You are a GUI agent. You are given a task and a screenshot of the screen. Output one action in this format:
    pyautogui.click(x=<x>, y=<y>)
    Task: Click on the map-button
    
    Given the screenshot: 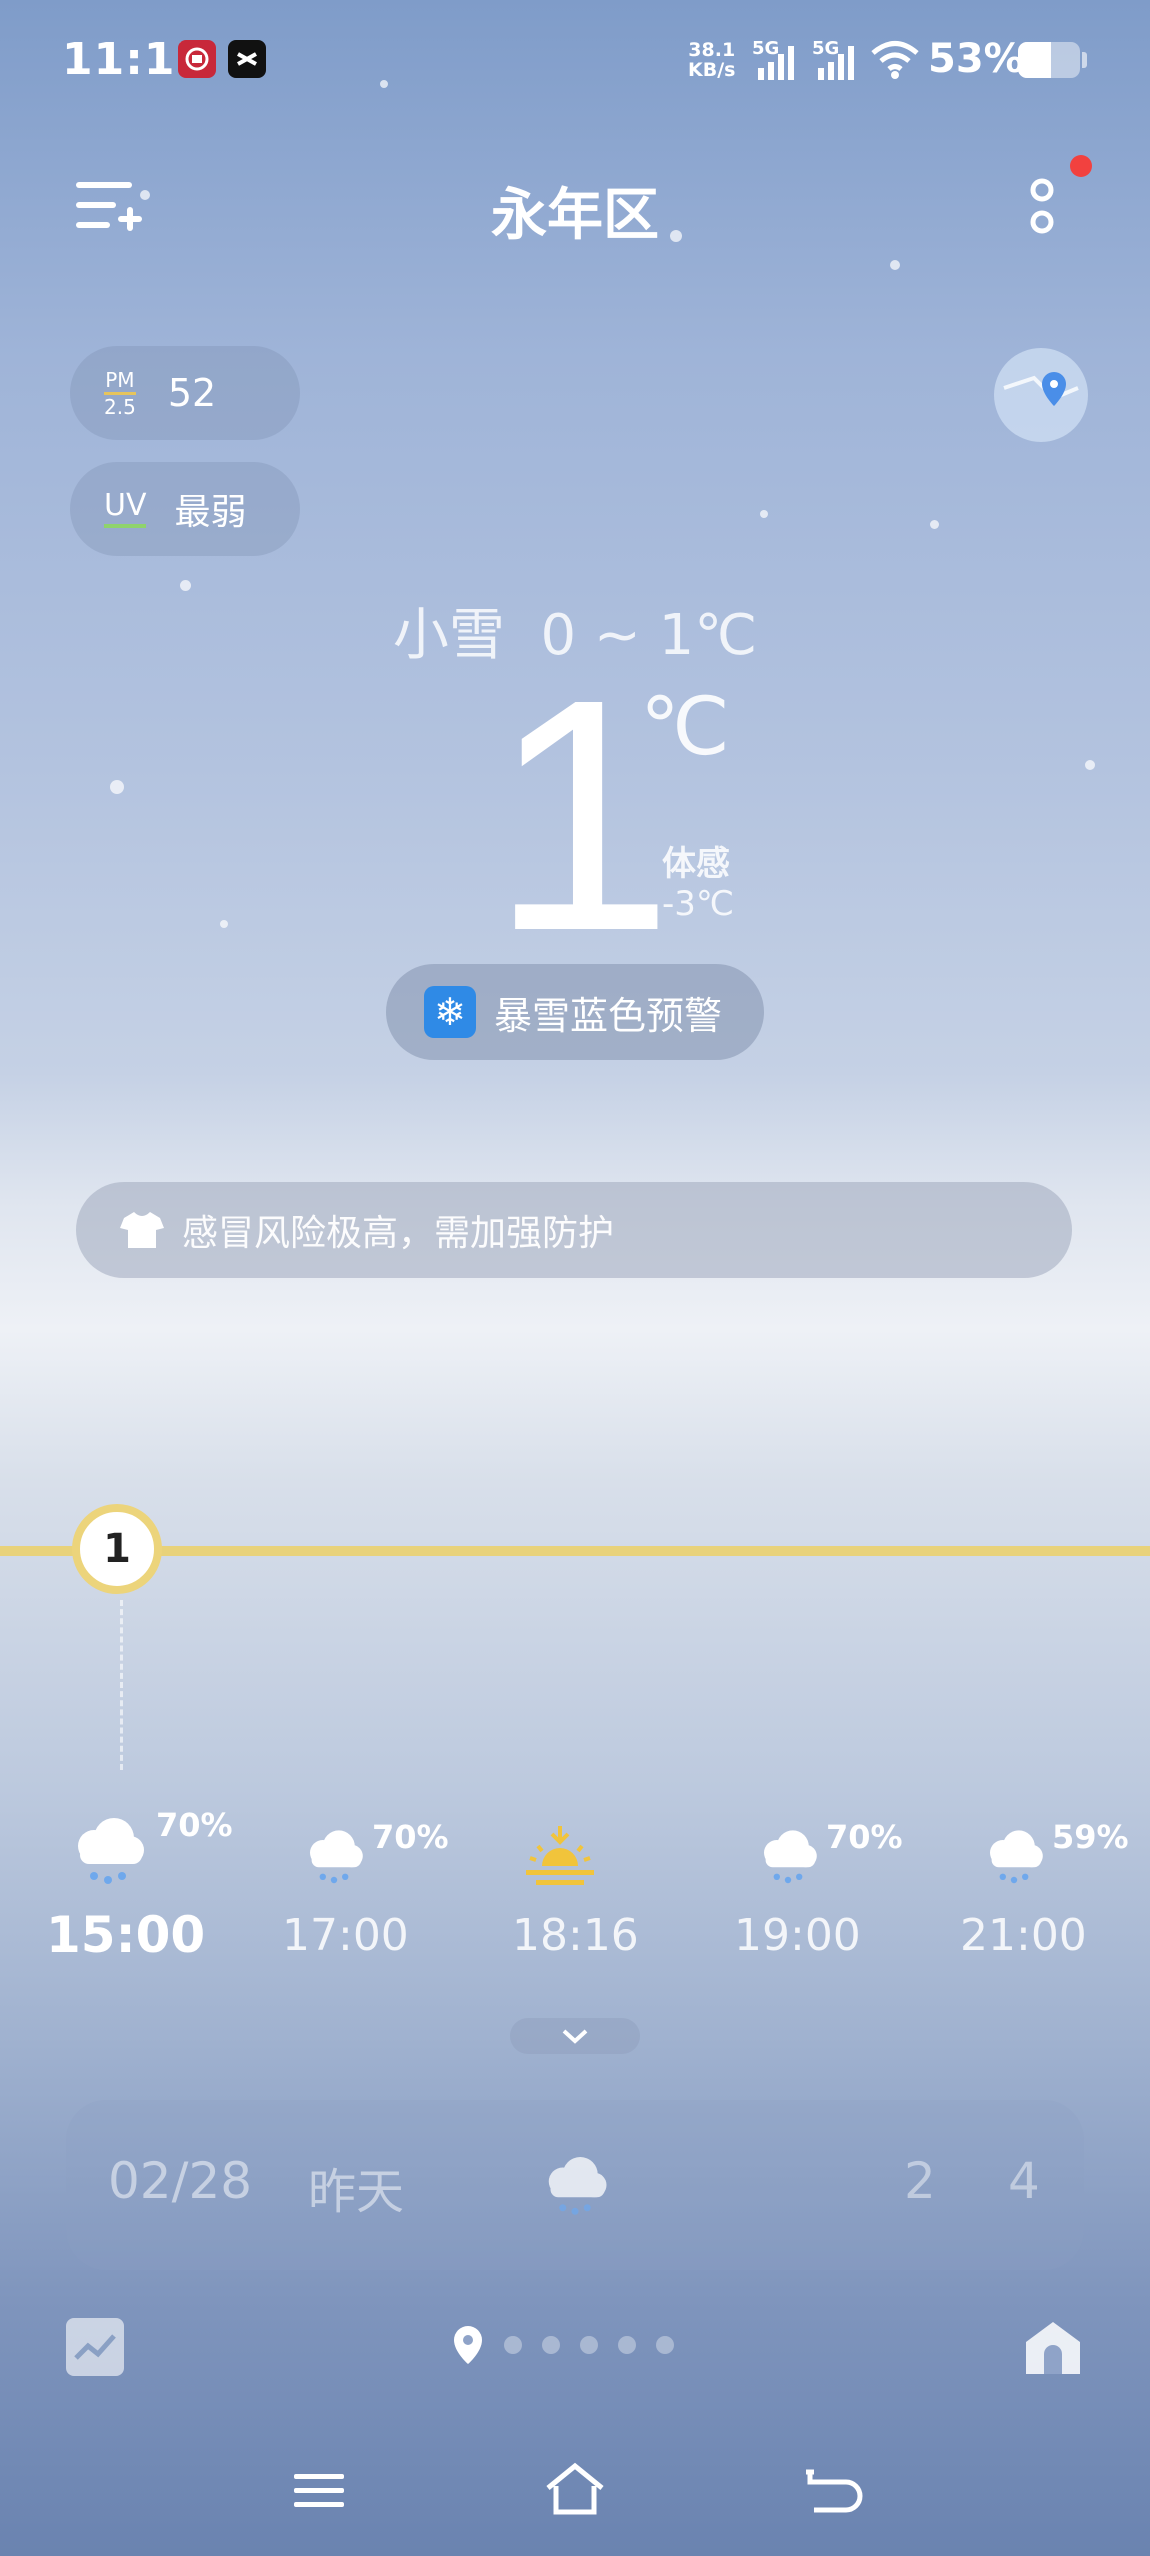 What is the action you would take?
    pyautogui.click(x=1041, y=395)
    